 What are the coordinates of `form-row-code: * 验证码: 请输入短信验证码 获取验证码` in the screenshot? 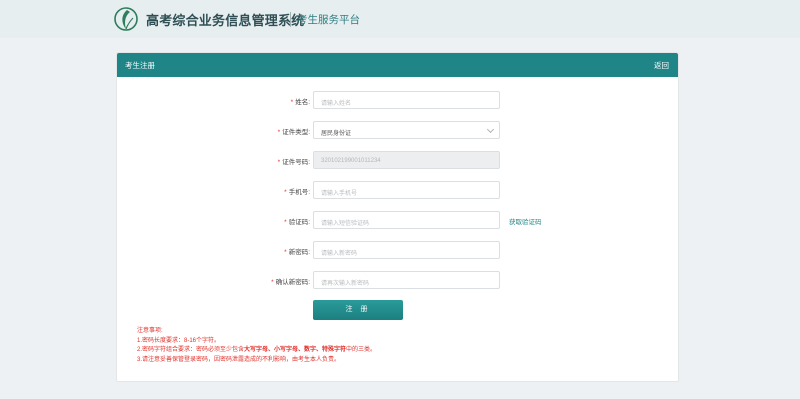 It's located at (398, 220).